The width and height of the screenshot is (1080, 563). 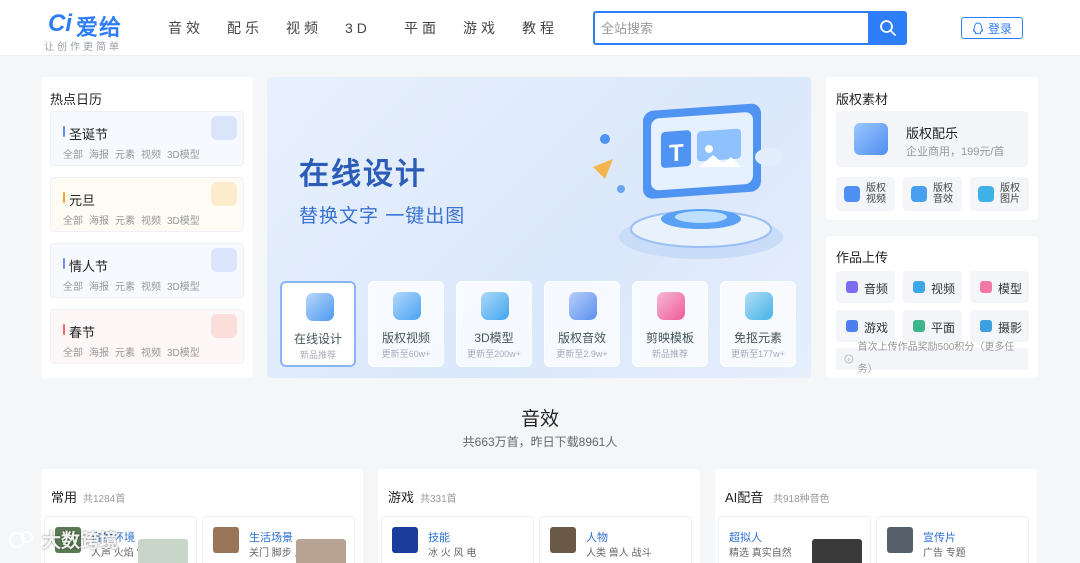 I want to click on copyright-tile: 版权图片, so click(x=999, y=194).